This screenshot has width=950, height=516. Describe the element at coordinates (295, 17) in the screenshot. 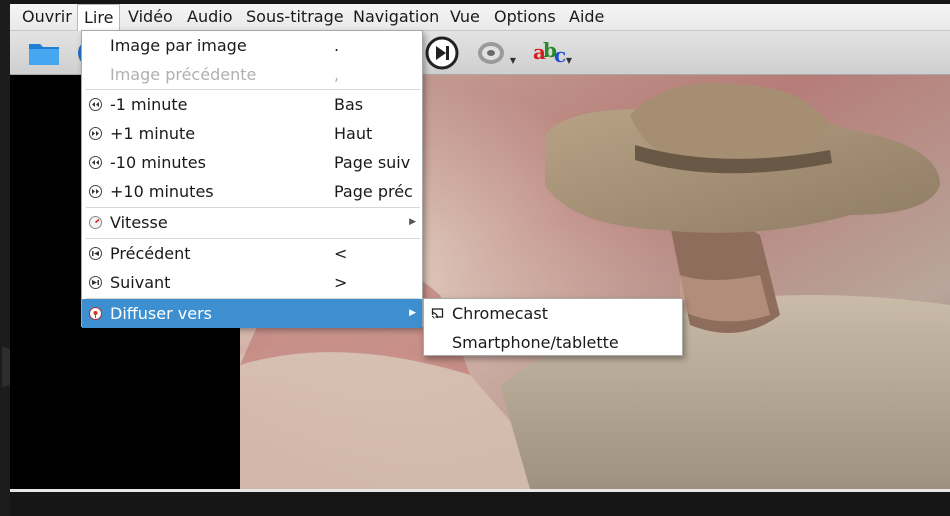

I see `menu-sous-titrage: Sous-titrage` at that location.